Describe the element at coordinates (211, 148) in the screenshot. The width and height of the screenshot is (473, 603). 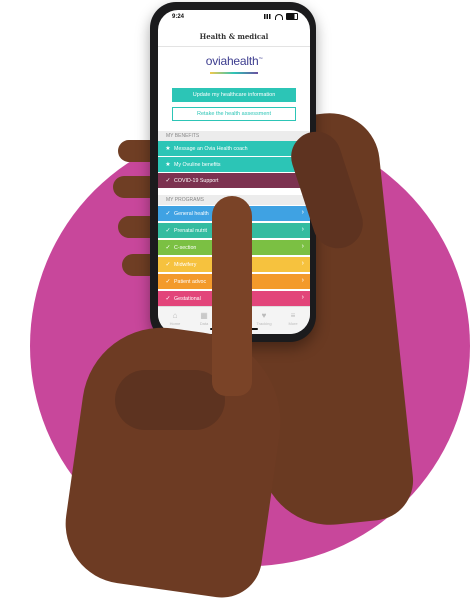
I see `benefit-label: Message an Ovia Health coach` at that location.